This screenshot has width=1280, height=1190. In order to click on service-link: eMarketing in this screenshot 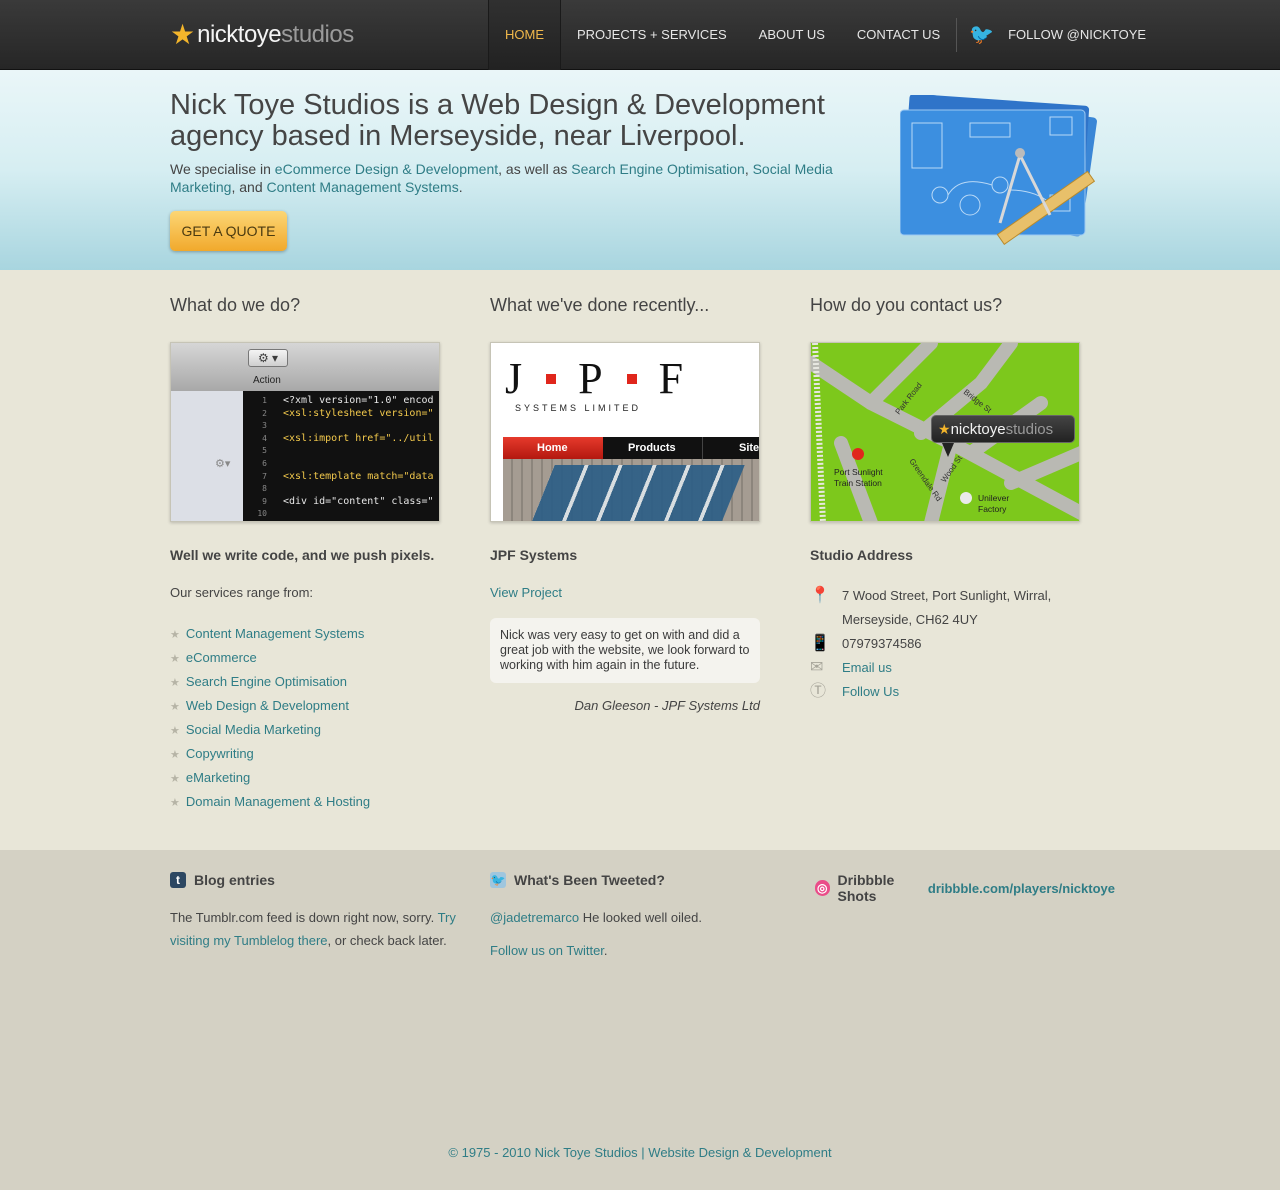, I will do `click(218, 777)`.